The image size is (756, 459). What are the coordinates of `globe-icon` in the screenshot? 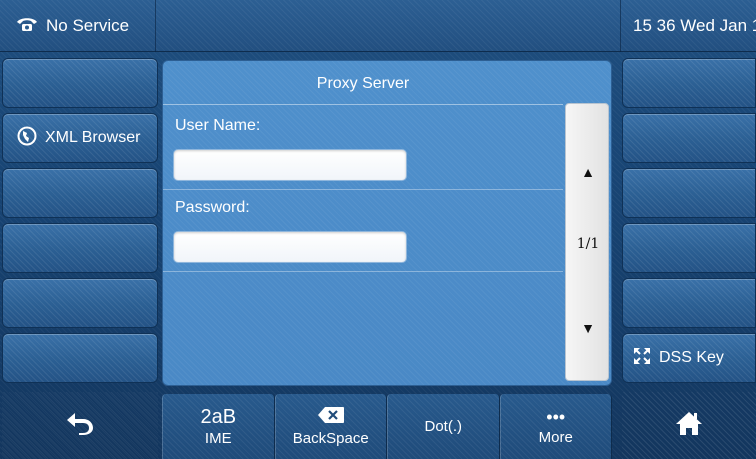 It's located at (27, 138).